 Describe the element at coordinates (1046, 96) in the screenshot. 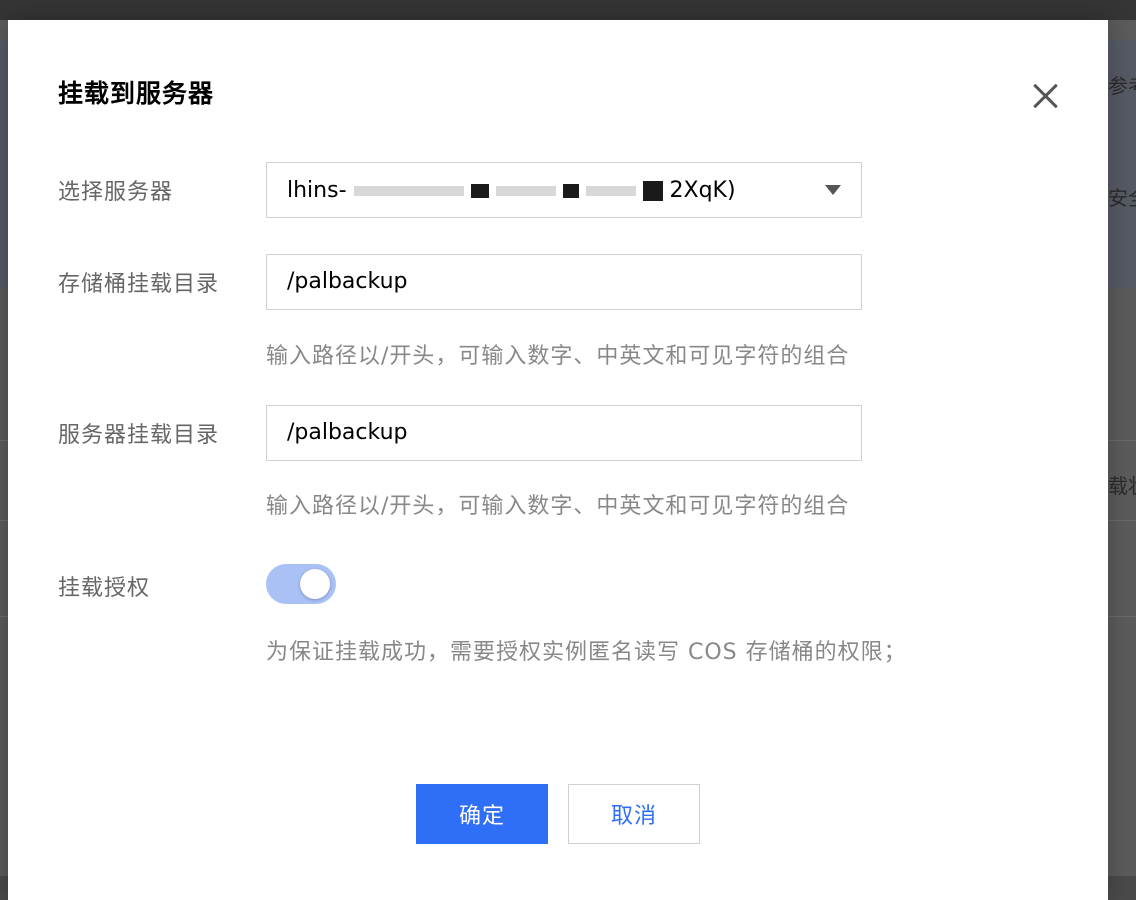

I see `close-icon` at that location.